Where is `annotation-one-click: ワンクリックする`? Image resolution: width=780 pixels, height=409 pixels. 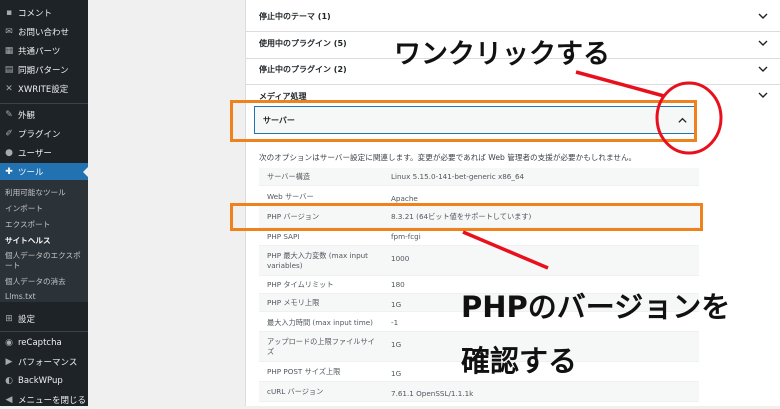
annotation-one-click: ワンクリックする is located at coordinates (502, 54).